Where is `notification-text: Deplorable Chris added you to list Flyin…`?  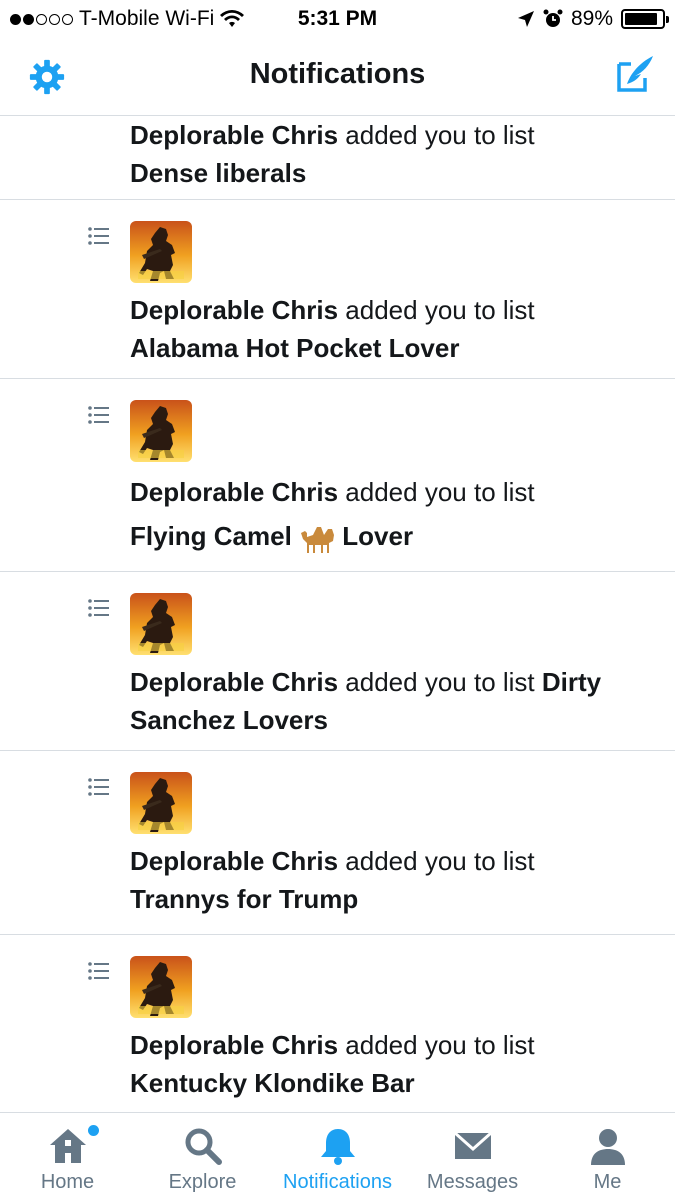
notification-text: Deplorable Chris added you to list Flyin… is located at coordinates (390, 514).